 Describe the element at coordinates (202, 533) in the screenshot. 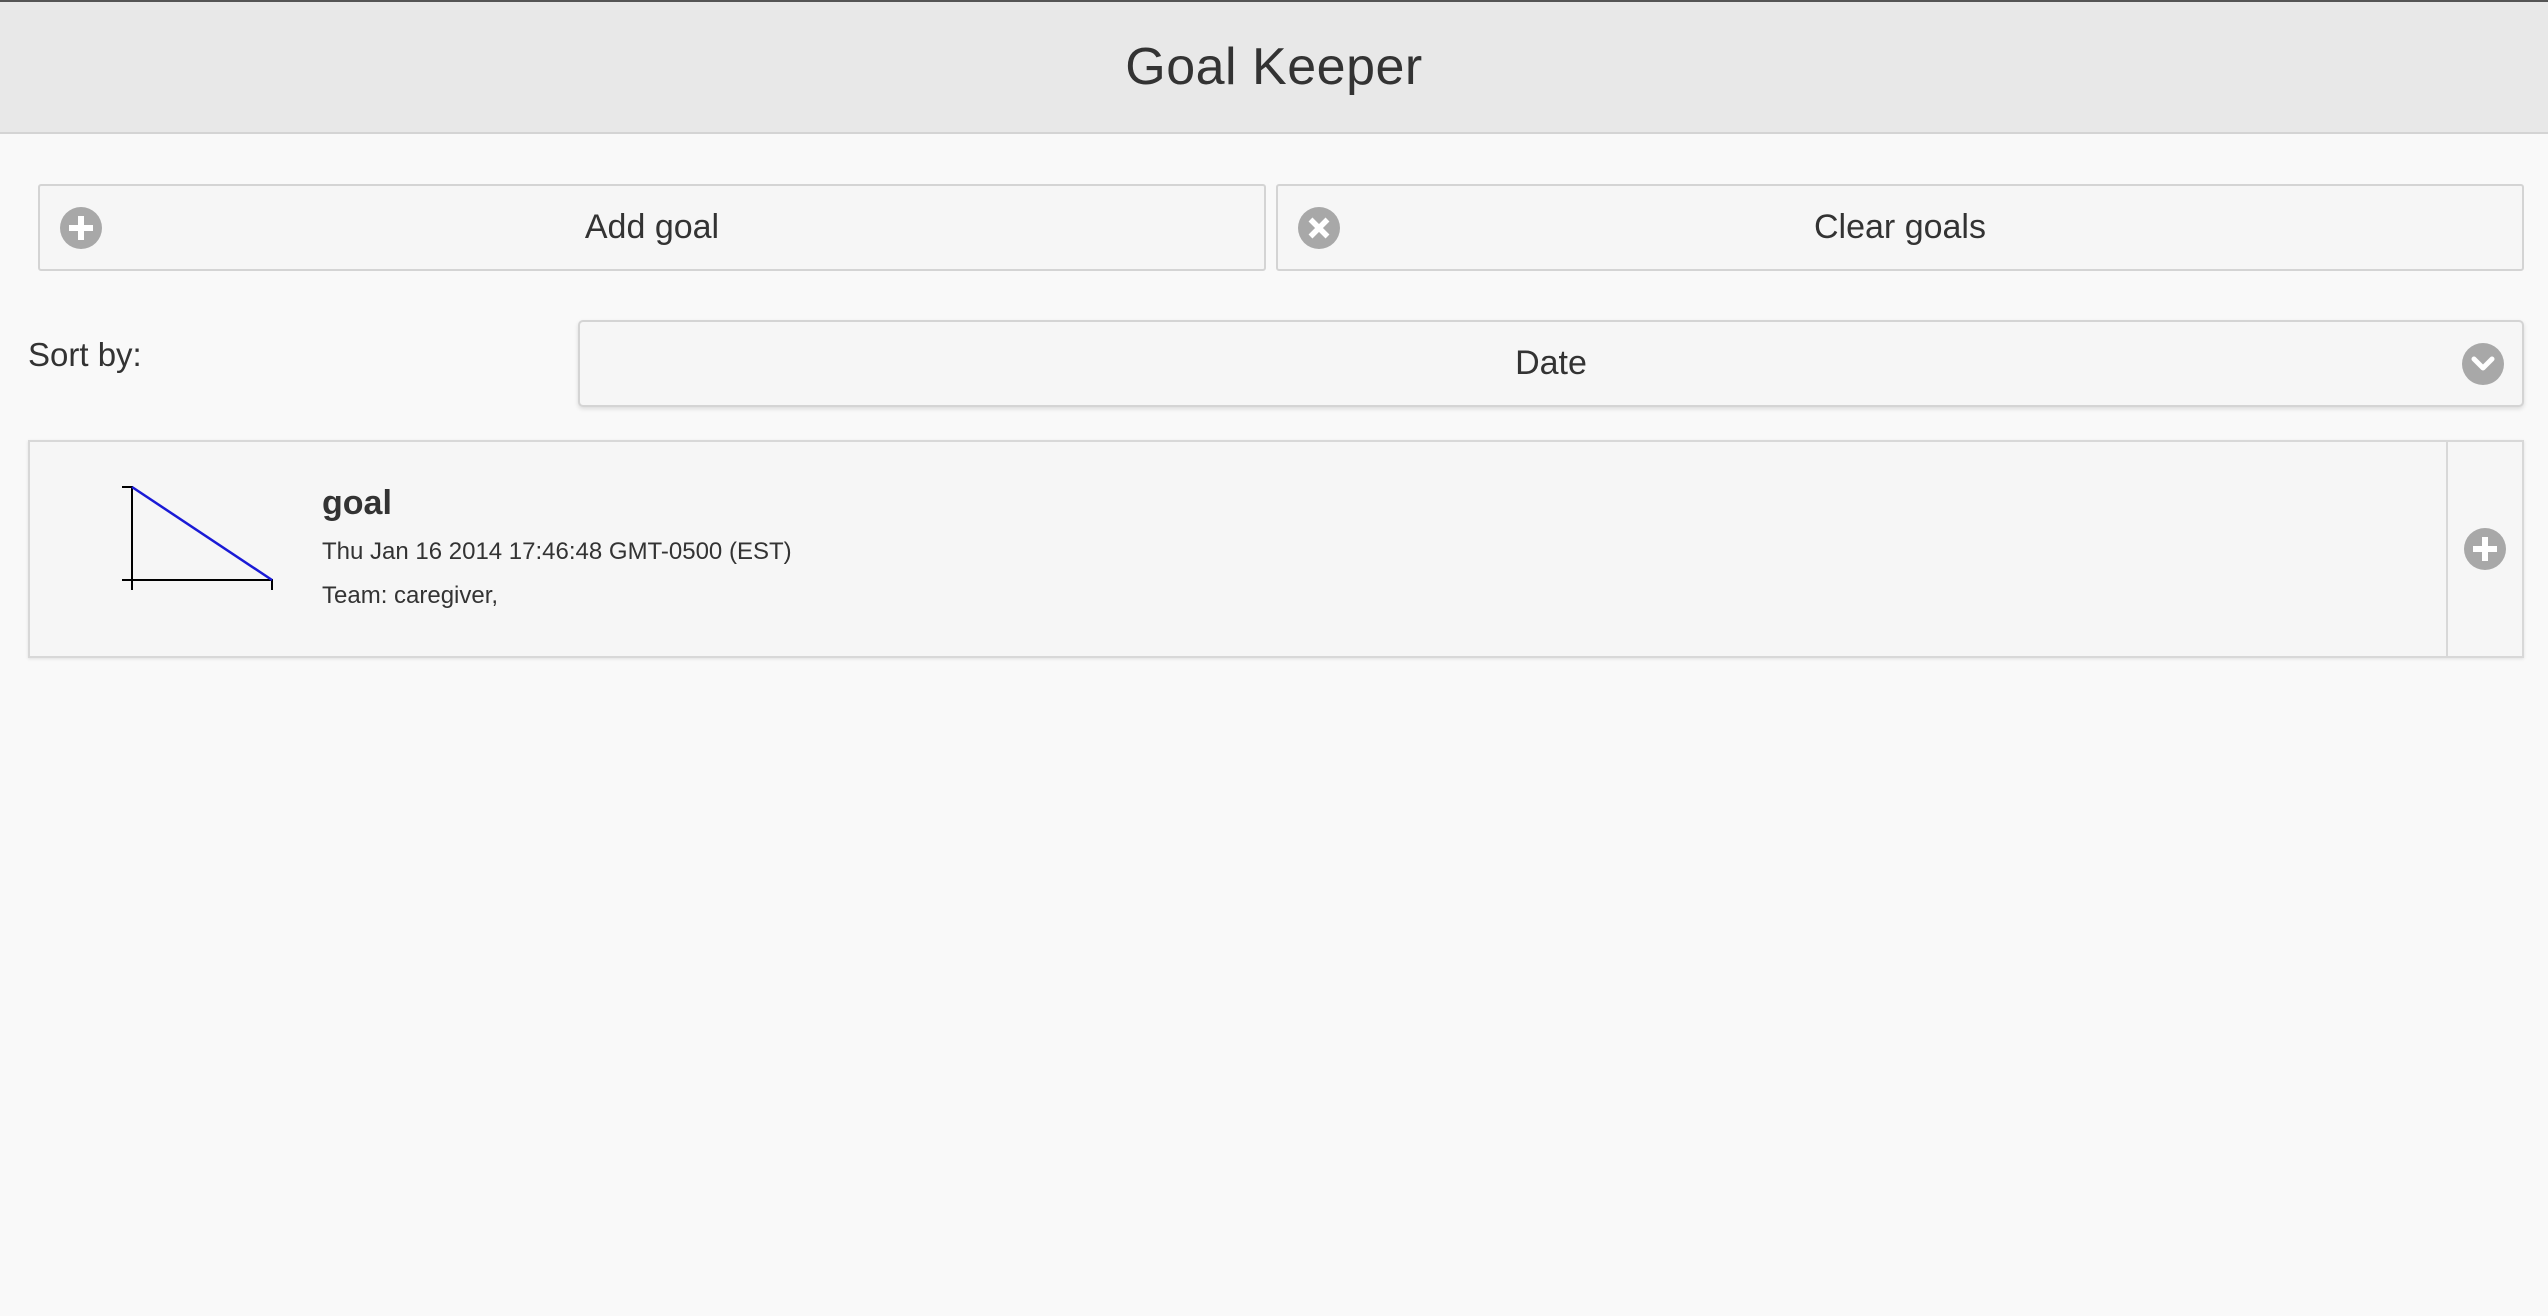

I see `chart-trend-line` at that location.